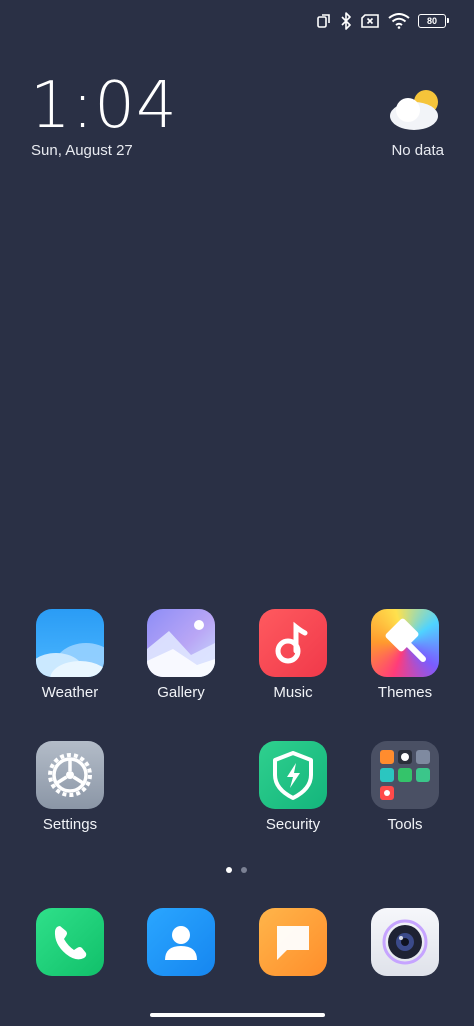 Image resolution: width=474 pixels, height=1026 pixels. I want to click on app-security: Security, so click(293, 787).